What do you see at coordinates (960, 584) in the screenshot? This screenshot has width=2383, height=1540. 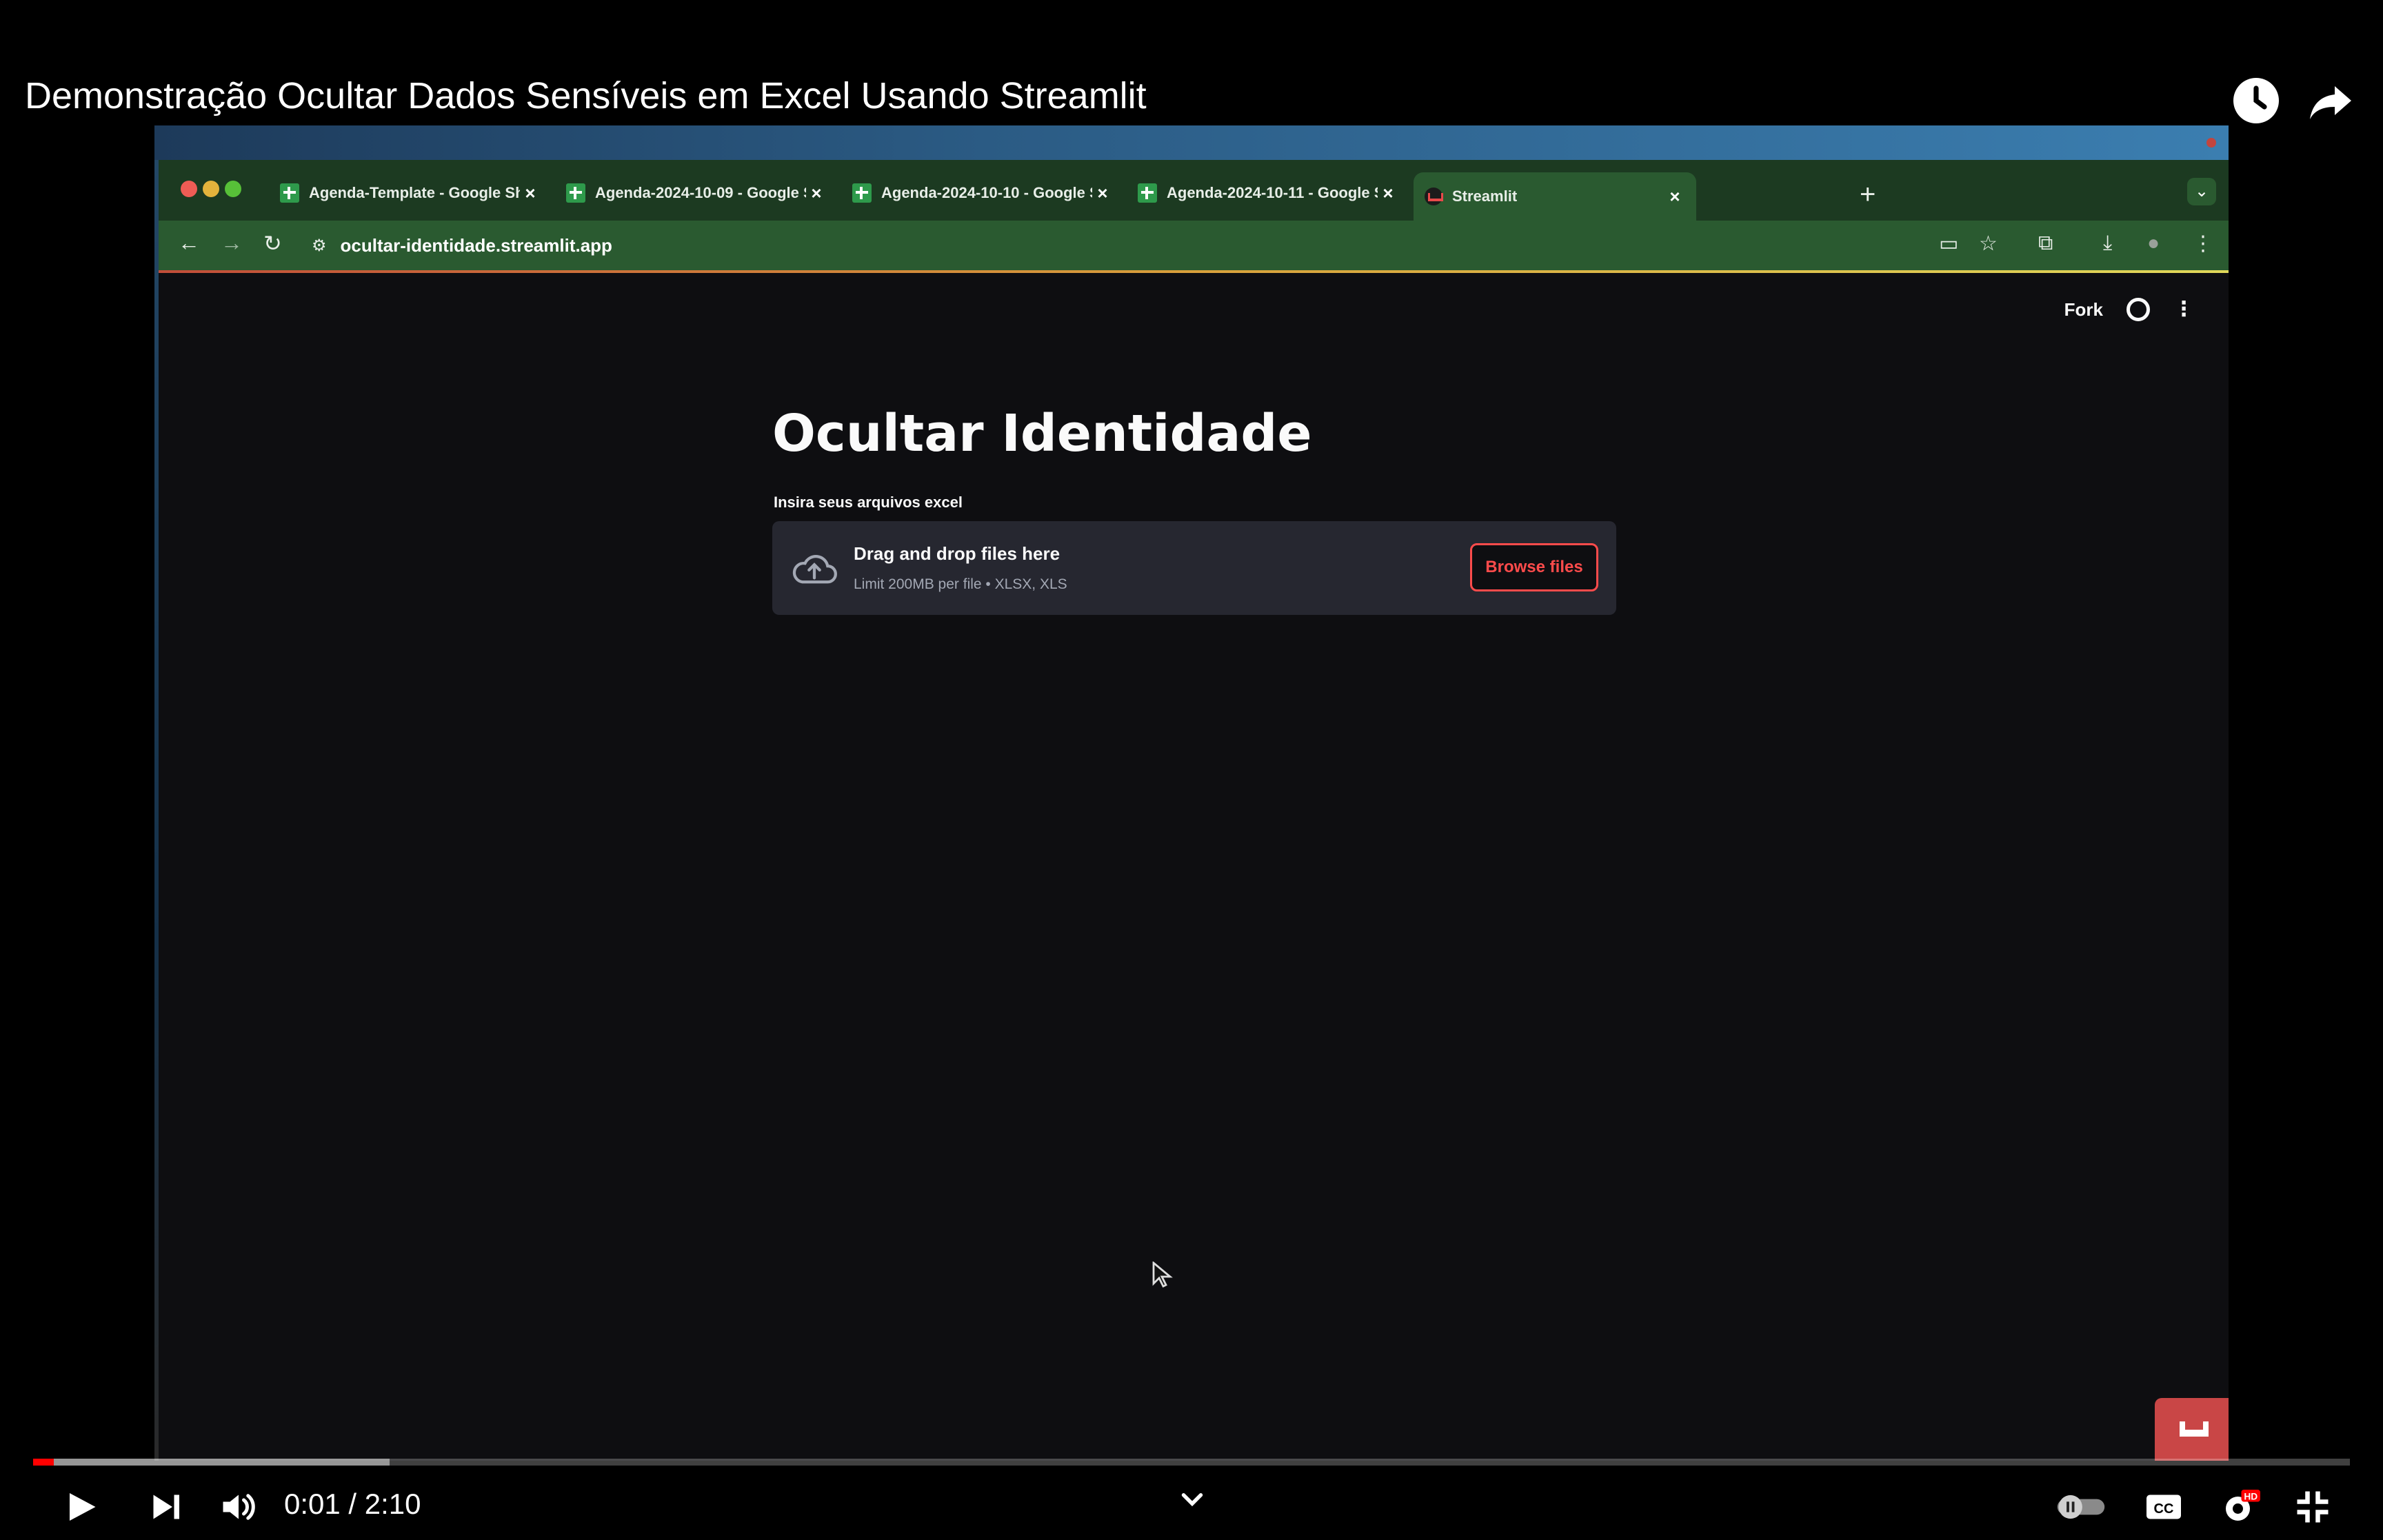 I see `dropzone-limit-text: Limit 200MB per file • XLSX, XLS` at bounding box center [960, 584].